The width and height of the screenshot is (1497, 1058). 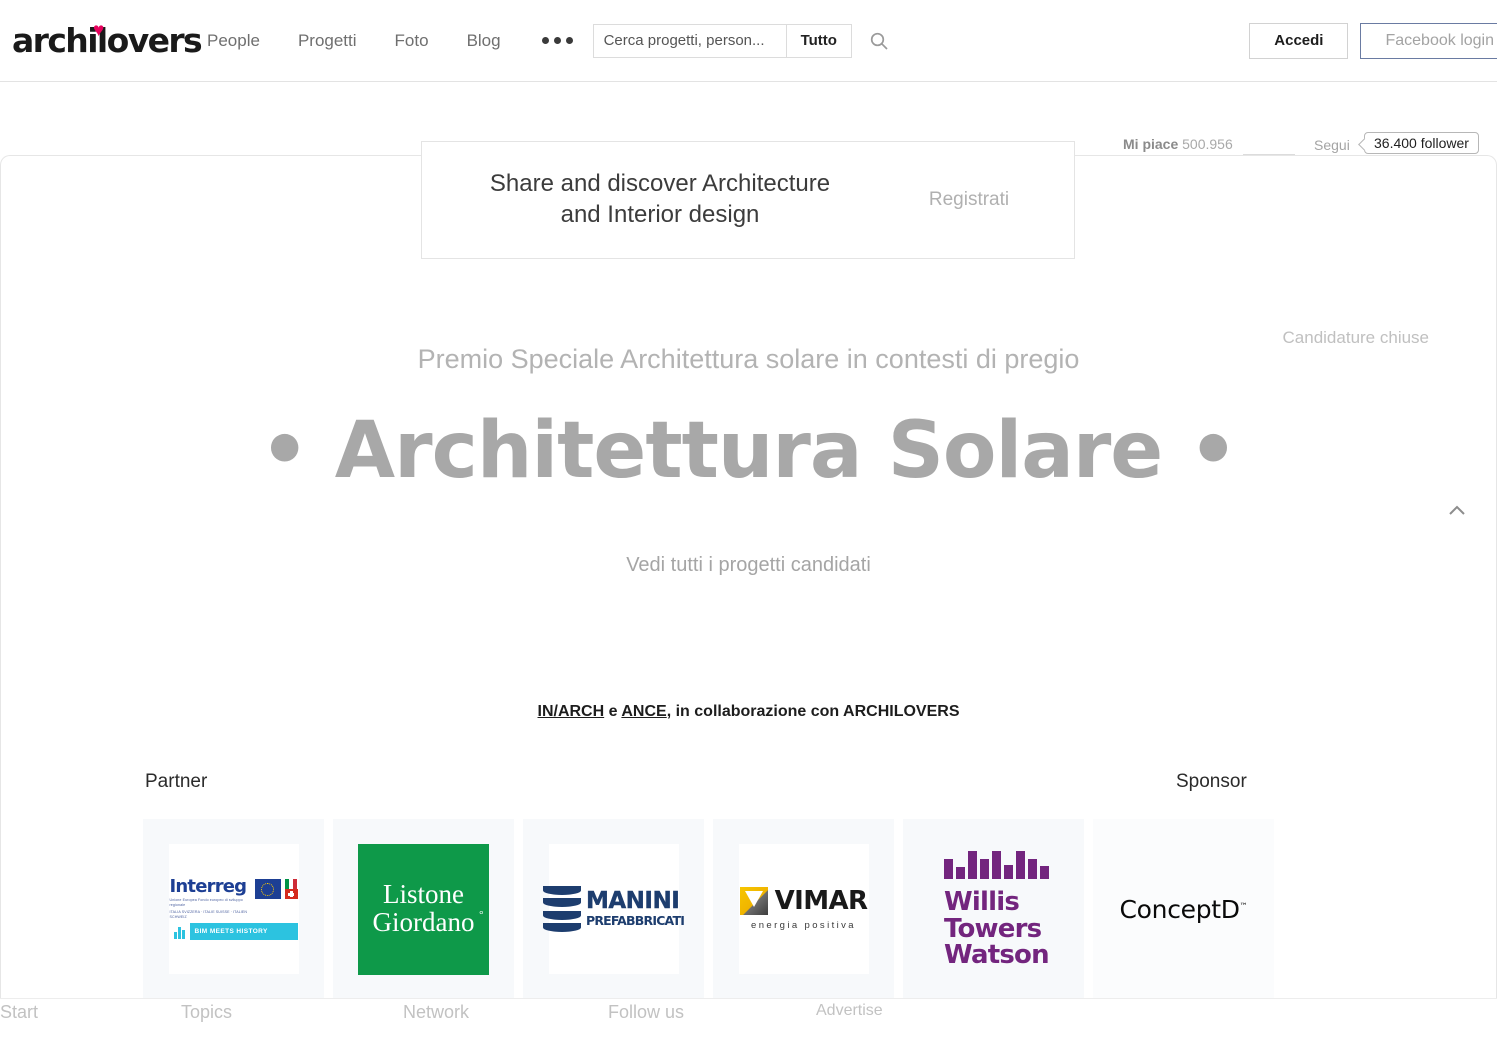 What do you see at coordinates (1299, 40) in the screenshot?
I see `login-button: Accedi` at bounding box center [1299, 40].